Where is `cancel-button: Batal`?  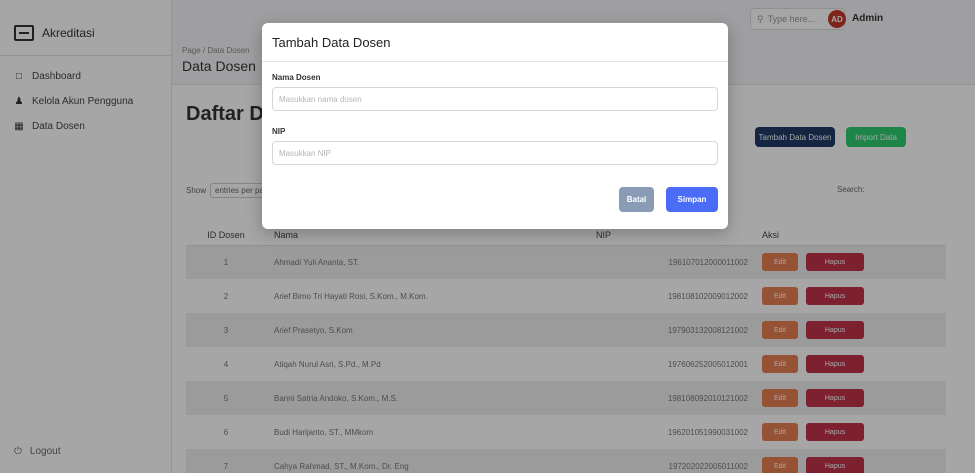 cancel-button: Batal is located at coordinates (636, 199).